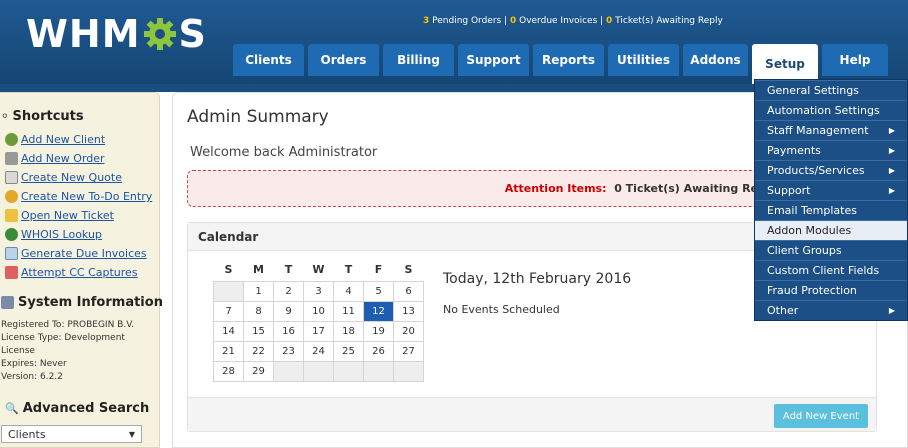 The height and width of the screenshot is (448, 908). What do you see at coordinates (258, 371) in the screenshot?
I see `calendar-day: 29` at bounding box center [258, 371].